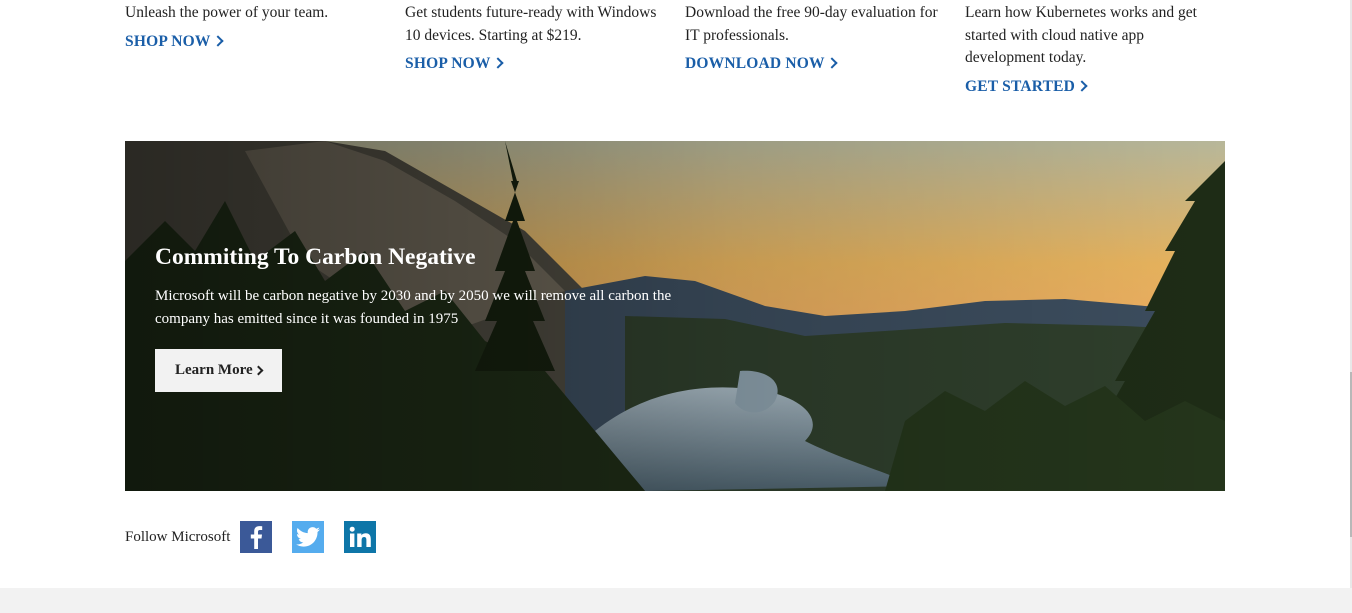 Image resolution: width=1352 pixels, height=613 pixels. I want to click on link-label: GET STARTED, so click(1020, 86).